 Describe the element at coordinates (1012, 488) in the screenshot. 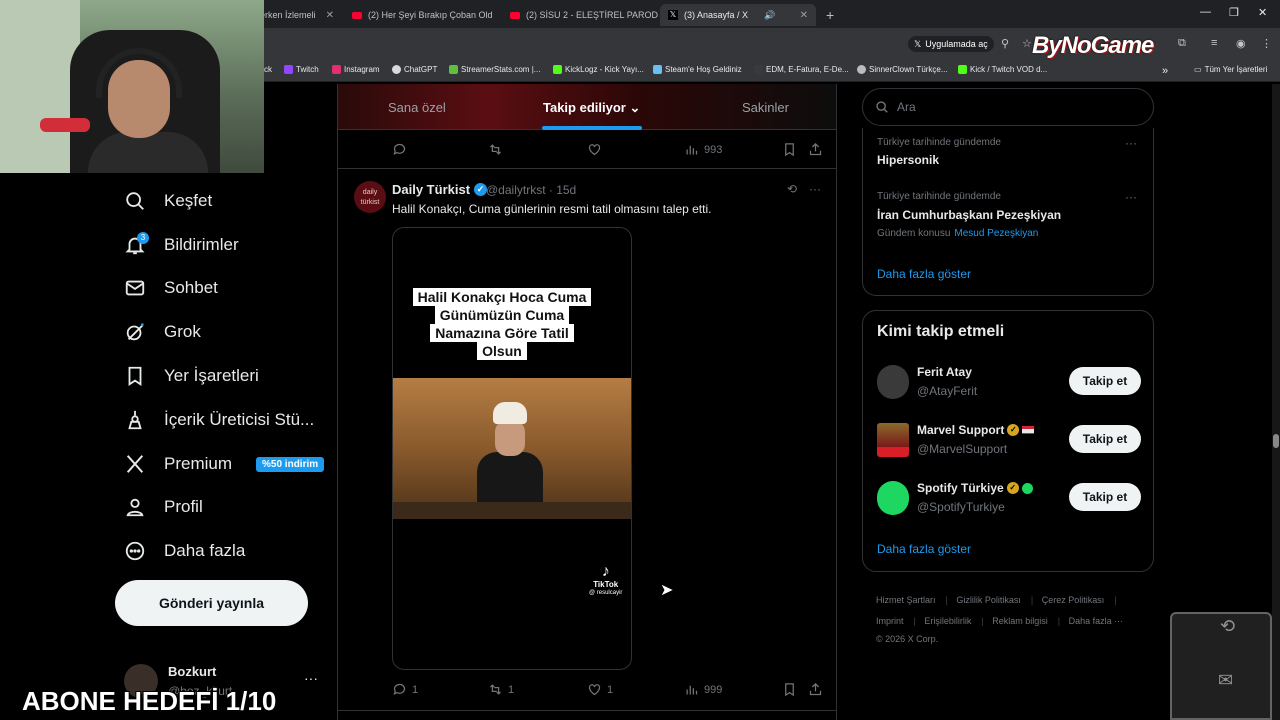

I see `verified-gold-icon: ✓` at that location.